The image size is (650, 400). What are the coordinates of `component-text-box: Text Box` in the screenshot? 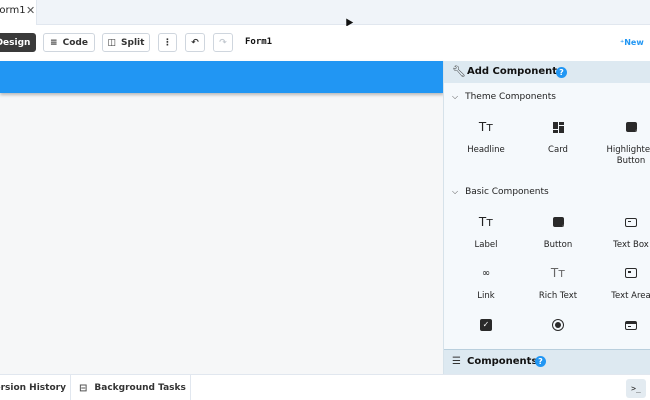 It's located at (624, 232).